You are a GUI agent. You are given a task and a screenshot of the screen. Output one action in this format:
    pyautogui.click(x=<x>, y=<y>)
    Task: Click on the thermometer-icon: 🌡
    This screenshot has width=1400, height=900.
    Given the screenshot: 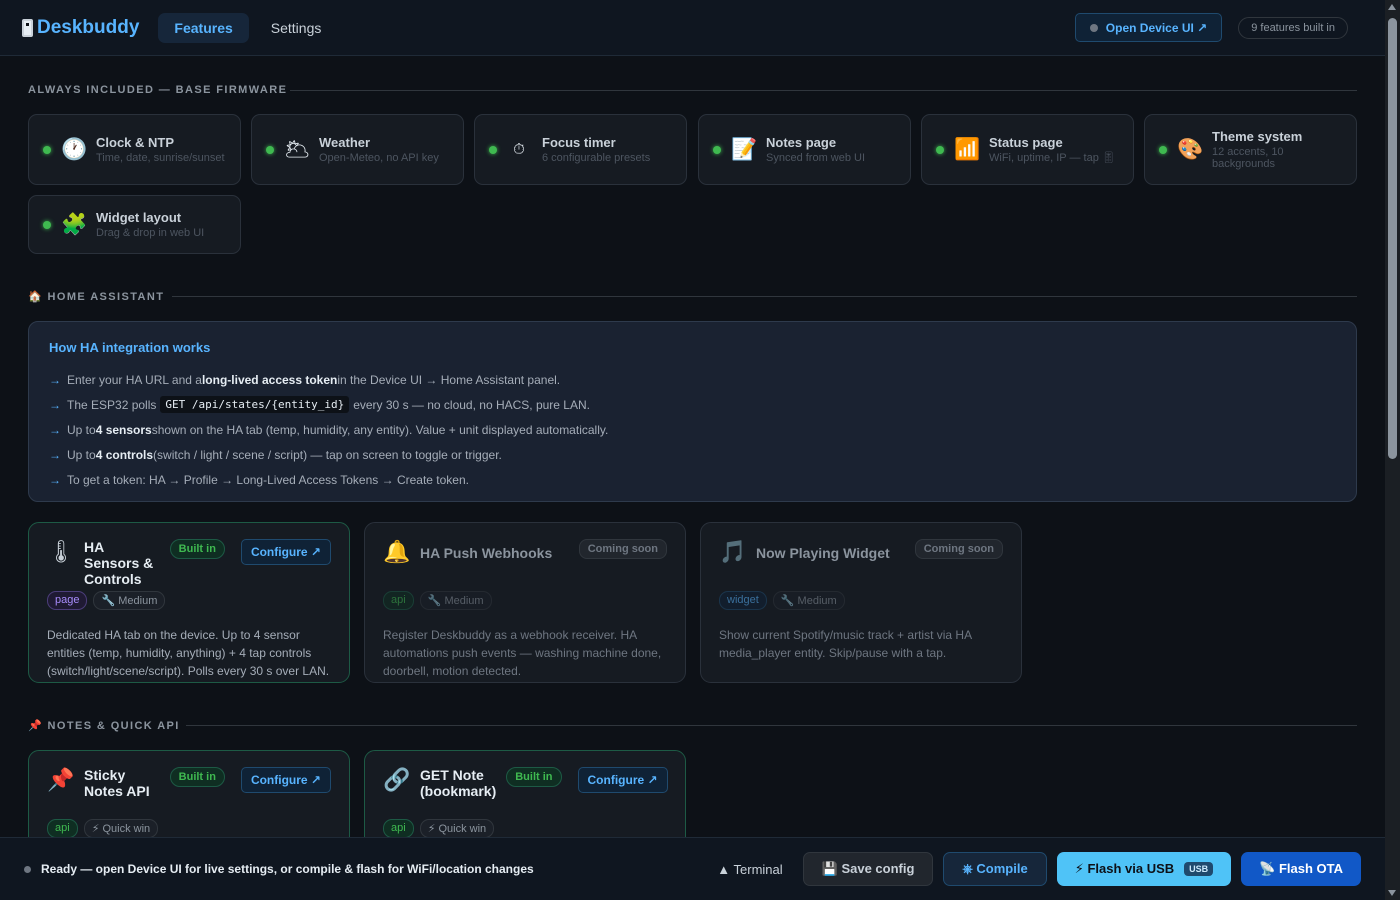 What is the action you would take?
    pyautogui.click(x=61, y=551)
    